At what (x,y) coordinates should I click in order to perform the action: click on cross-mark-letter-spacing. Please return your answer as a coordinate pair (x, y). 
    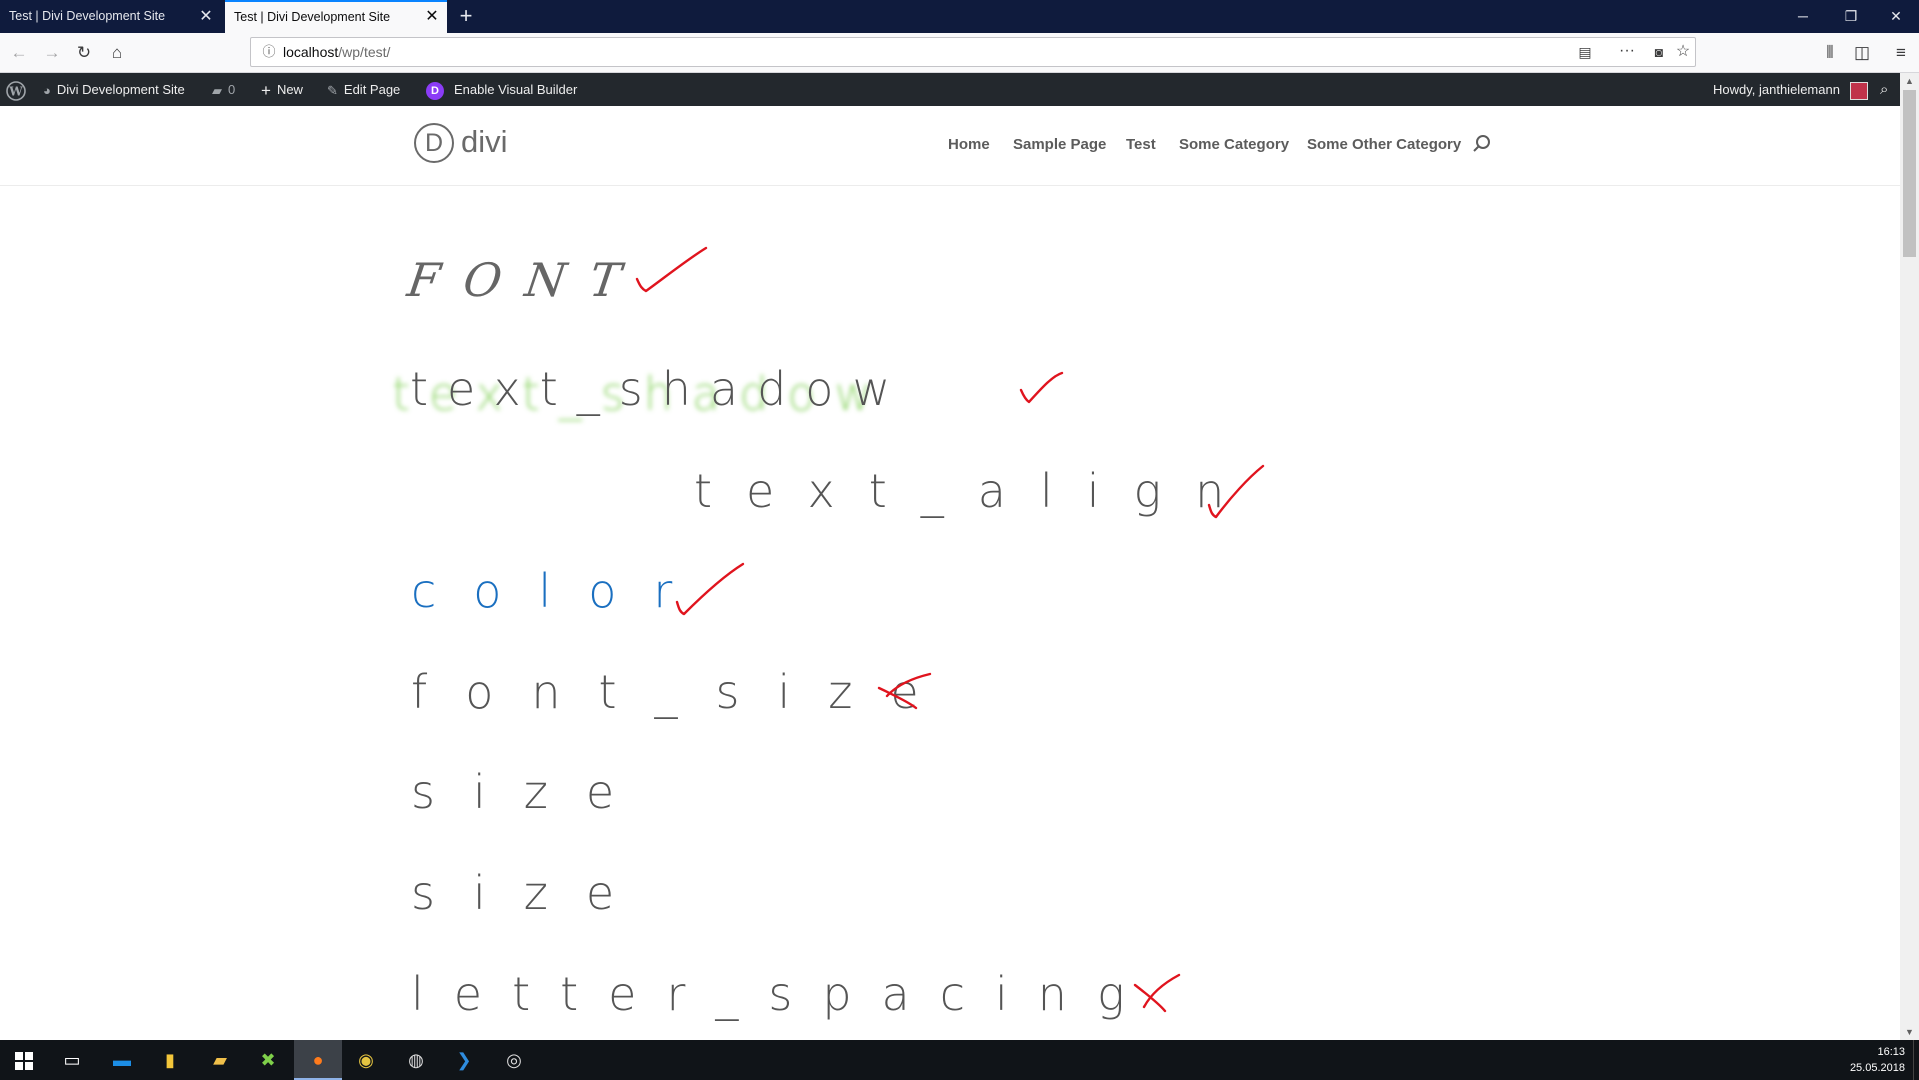
    Looking at the image, I should click on (1157, 993).